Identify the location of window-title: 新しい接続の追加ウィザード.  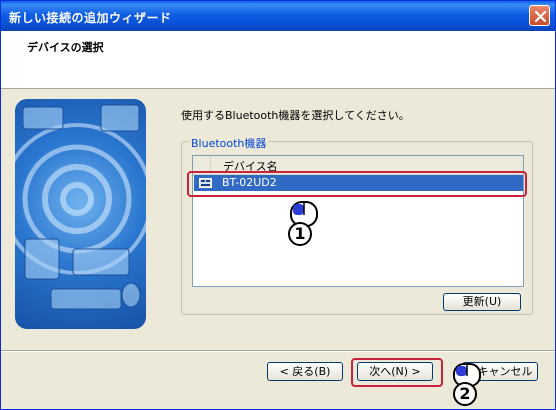
(90, 18).